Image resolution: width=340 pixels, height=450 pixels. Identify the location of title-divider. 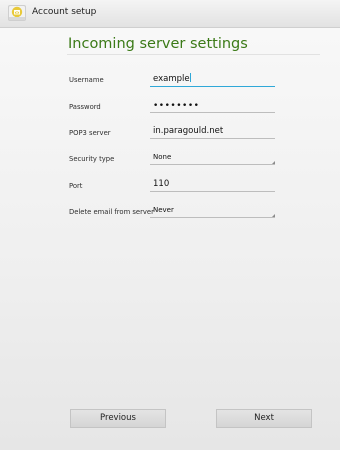
(193, 54).